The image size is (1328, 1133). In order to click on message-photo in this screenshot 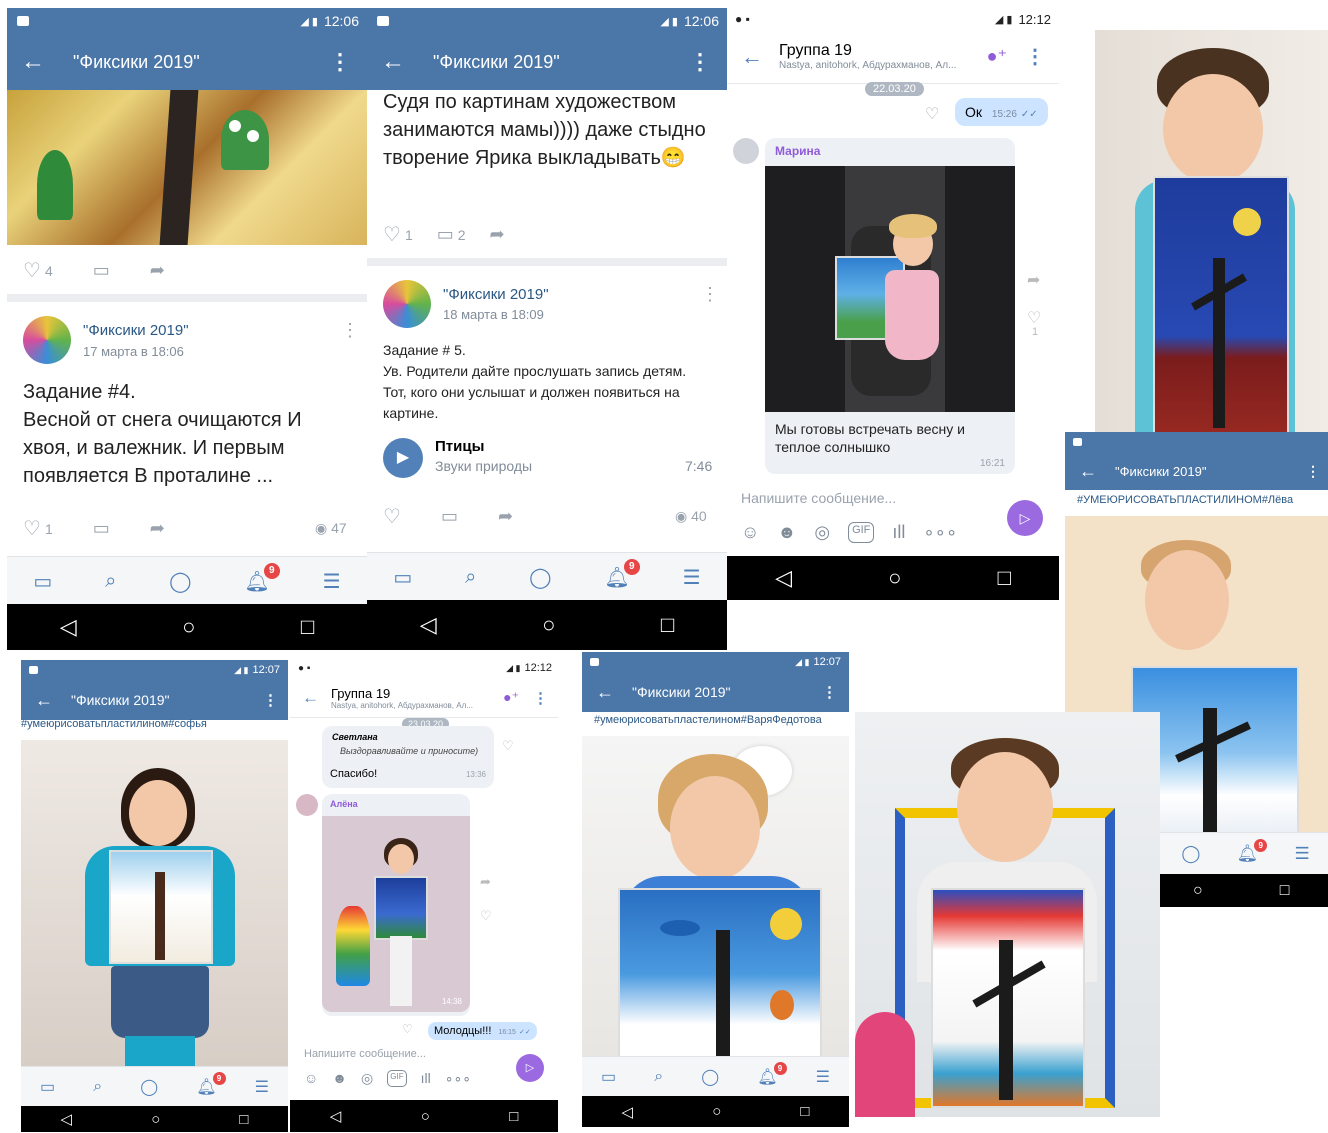, I will do `click(890, 289)`.